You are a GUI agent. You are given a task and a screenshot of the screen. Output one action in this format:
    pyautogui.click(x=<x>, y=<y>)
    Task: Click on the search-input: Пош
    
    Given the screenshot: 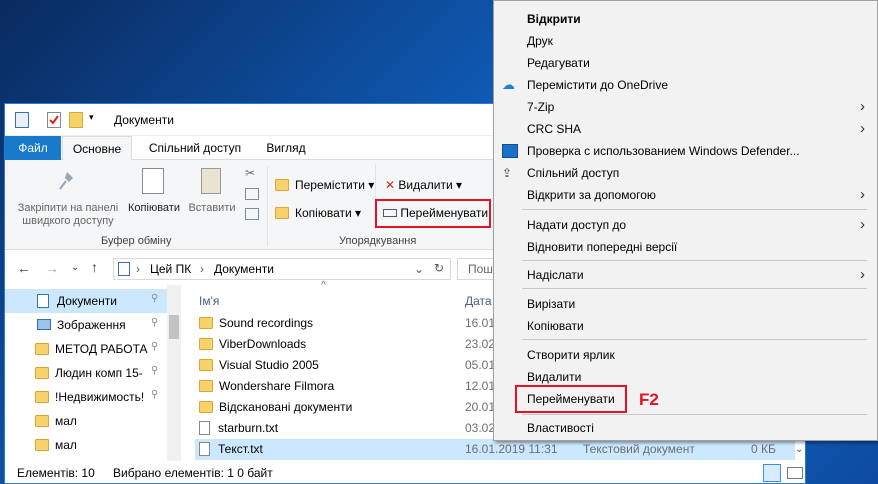 What is the action you would take?
    pyautogui.click(x=477, y=269)
    